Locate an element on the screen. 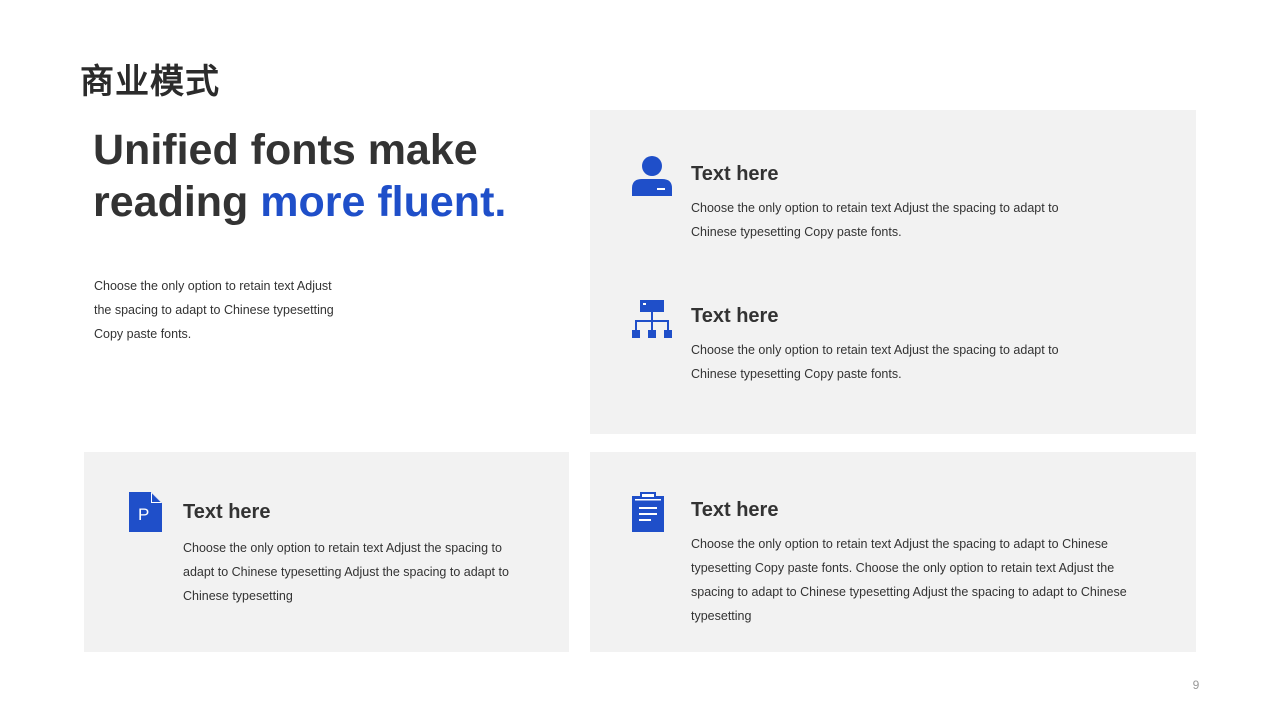  document-letter: P is located at coordinates (144, 514).